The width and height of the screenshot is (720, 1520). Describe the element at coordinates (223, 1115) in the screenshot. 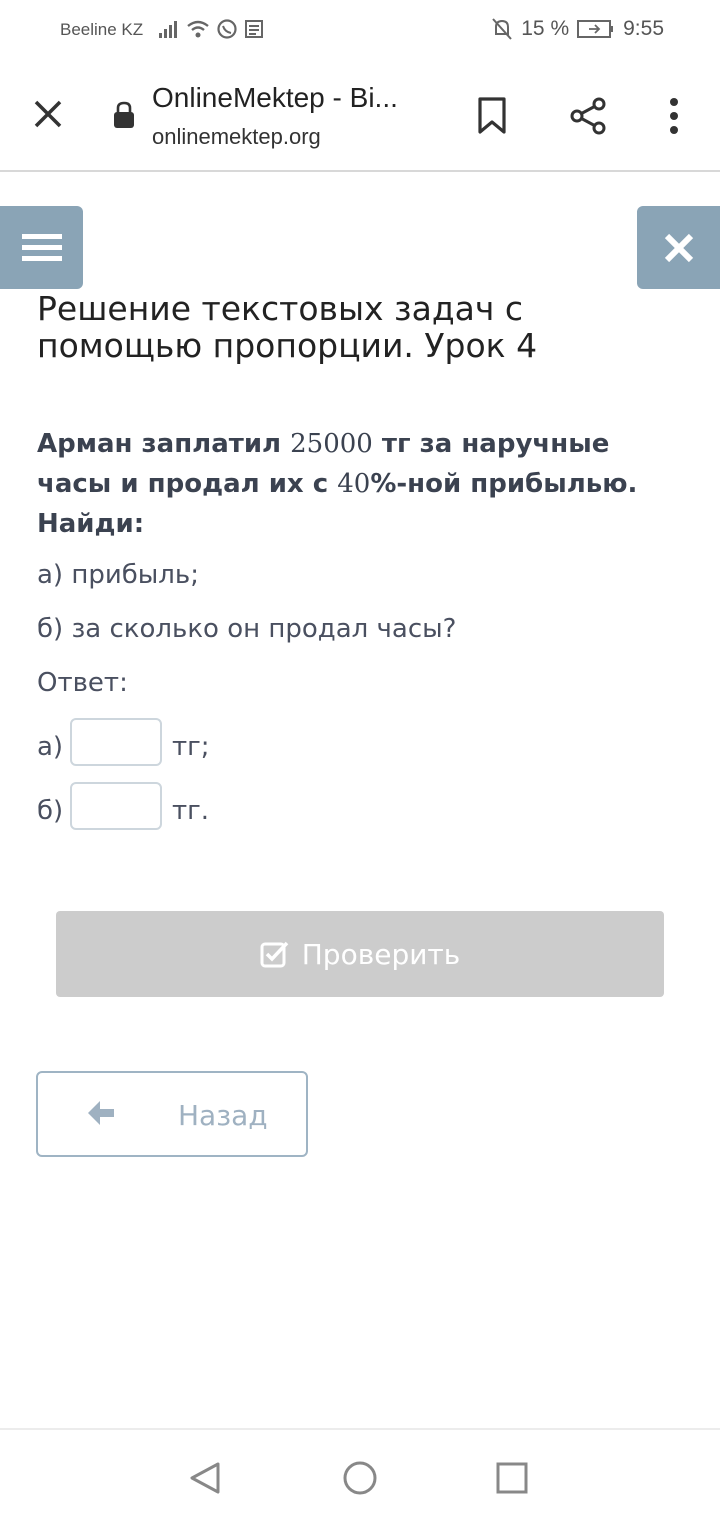

I see `back-button-label: Назад` at that location.